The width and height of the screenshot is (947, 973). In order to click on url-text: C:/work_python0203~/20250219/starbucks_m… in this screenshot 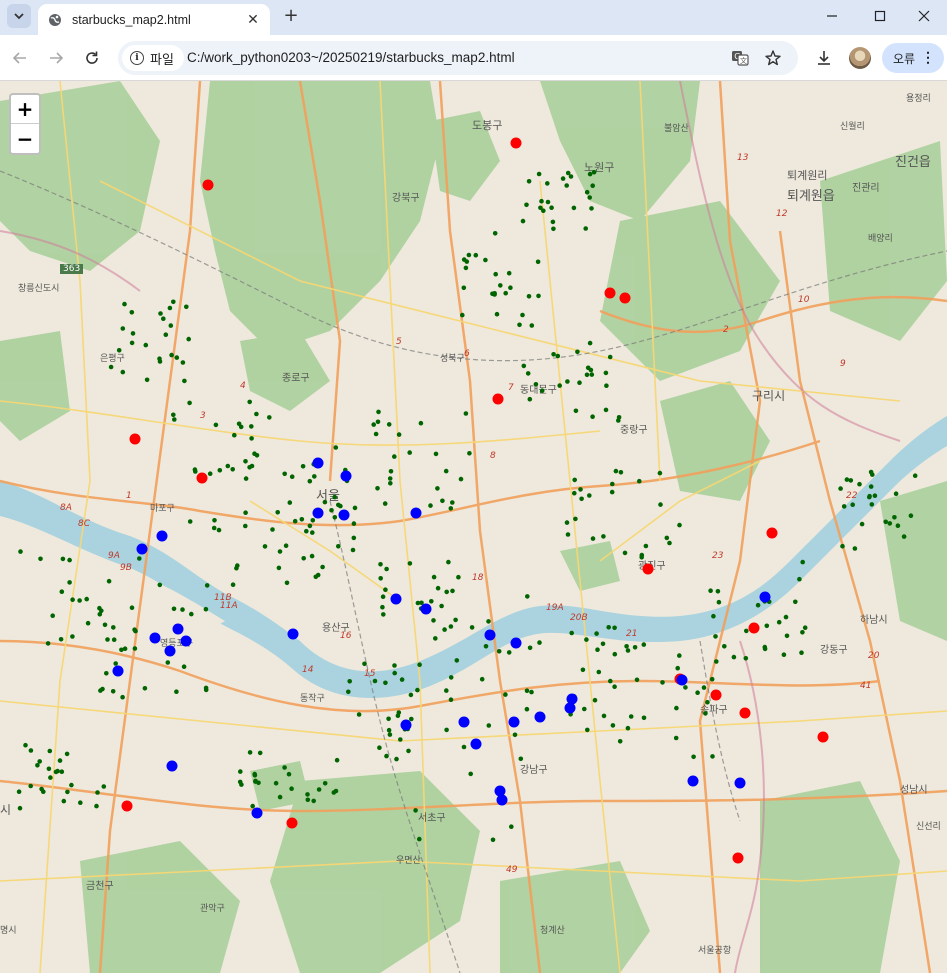, I will do `click(351, 57)`.